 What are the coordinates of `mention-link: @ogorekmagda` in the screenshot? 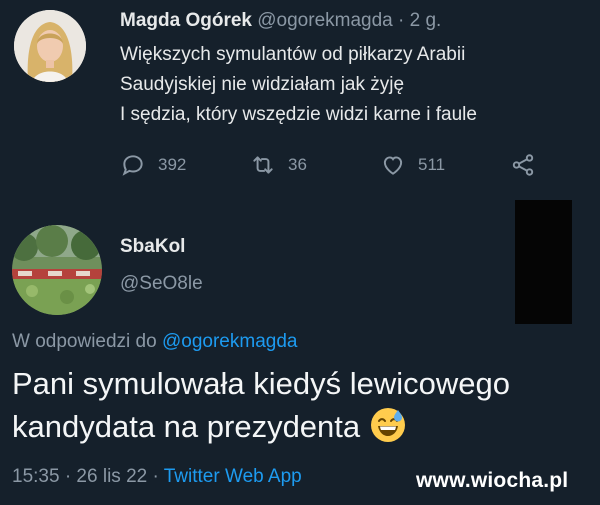 It's located at (229, 341).